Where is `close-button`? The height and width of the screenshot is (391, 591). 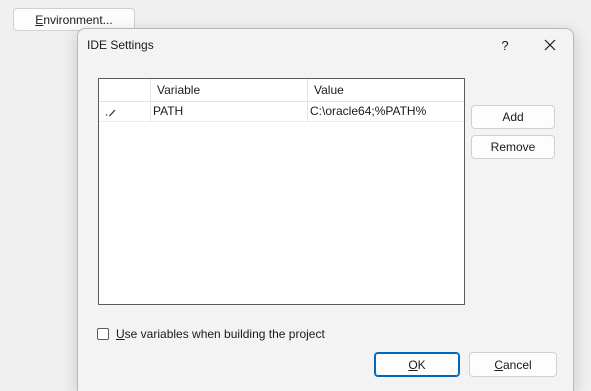
close-button is located at coordinates (550, 45).